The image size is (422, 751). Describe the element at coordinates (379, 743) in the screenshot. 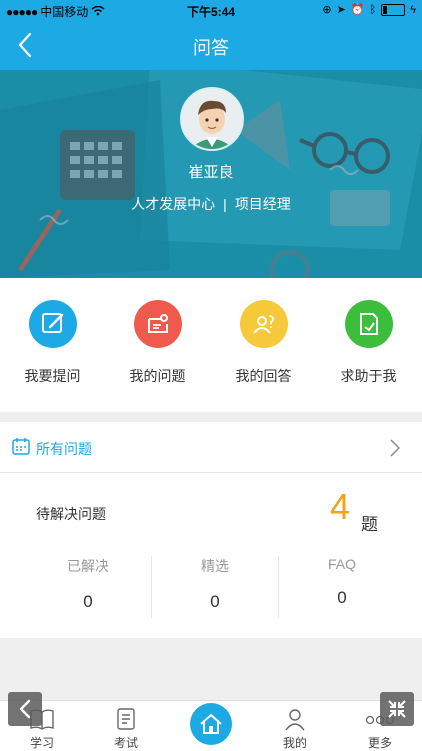

I see `tab-label: 更多` at that location.